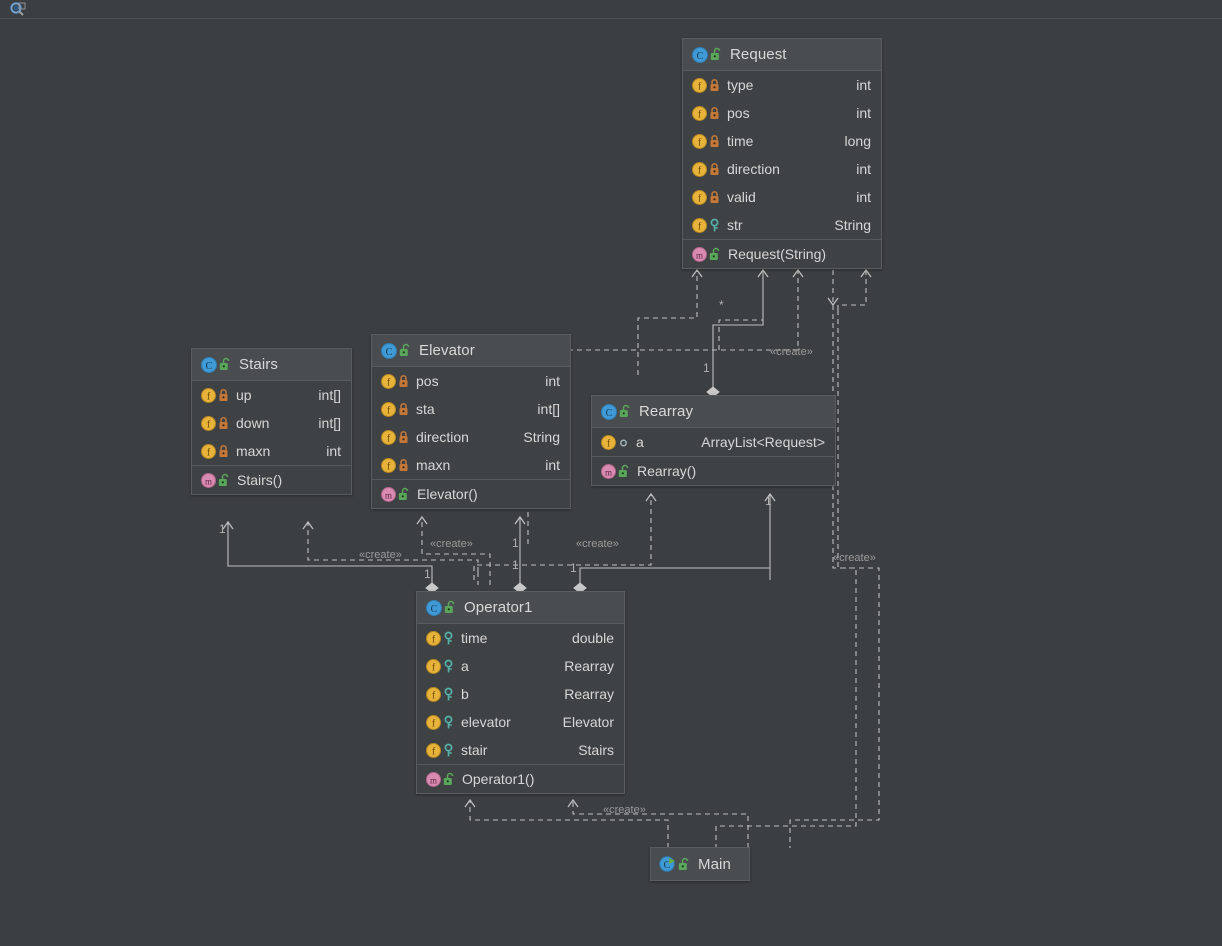 The image size is (1222, 946). I want to click on class-header: C Stairs, so click(271, 365).